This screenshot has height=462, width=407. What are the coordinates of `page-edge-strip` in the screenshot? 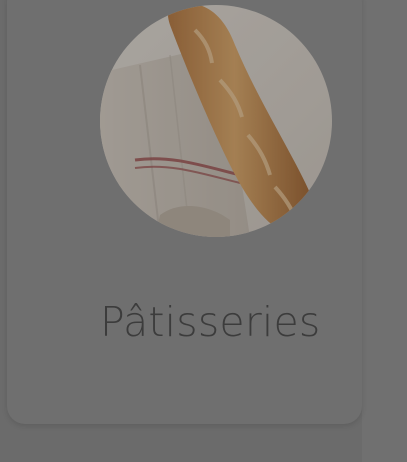 It's located at (384, 231).